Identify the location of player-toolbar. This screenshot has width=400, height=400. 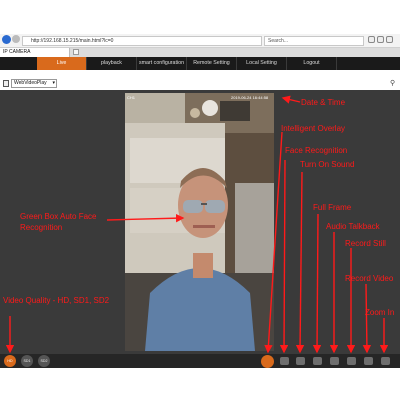
(200, 361).